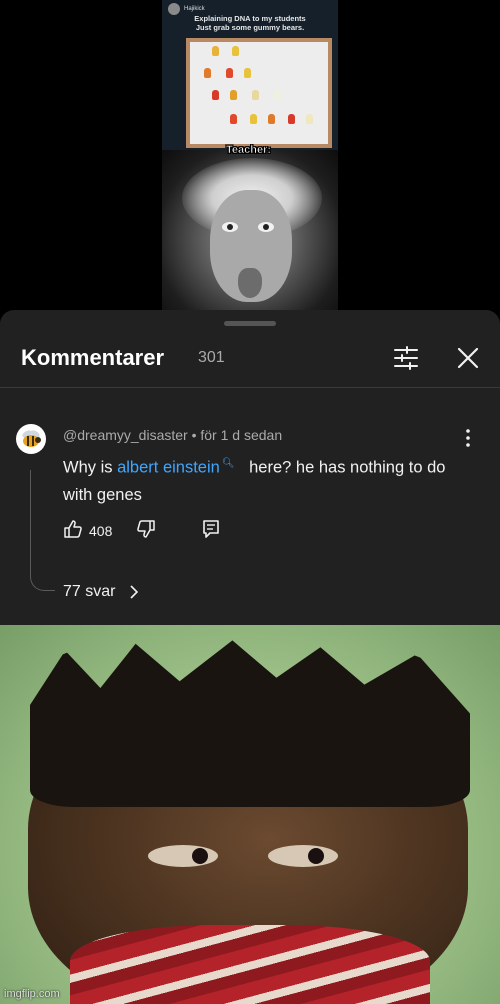 The width and height of the screenshot is (500, 1004). Describe the element at coordinates (250, 18) in the screenshot. I see `tweet-text-line-1: Explaining DNA to my students` at that location.